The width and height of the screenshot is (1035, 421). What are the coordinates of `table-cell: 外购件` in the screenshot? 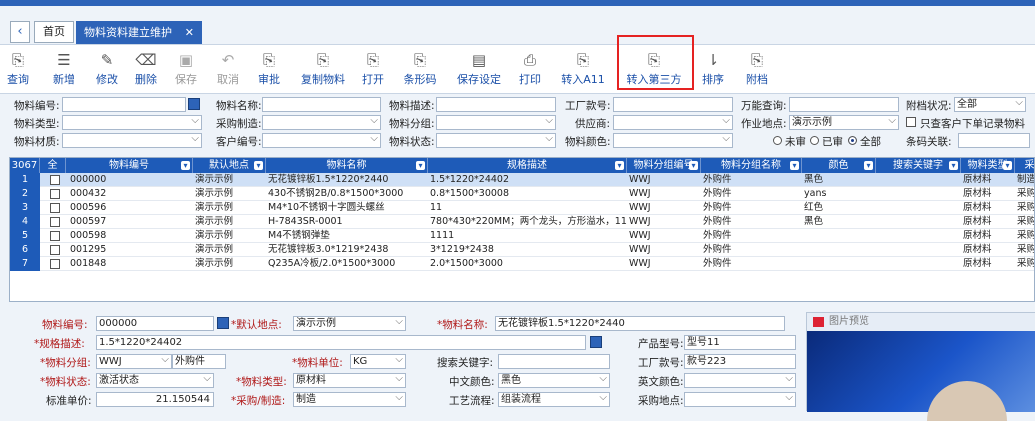 It's located at (751, 222).